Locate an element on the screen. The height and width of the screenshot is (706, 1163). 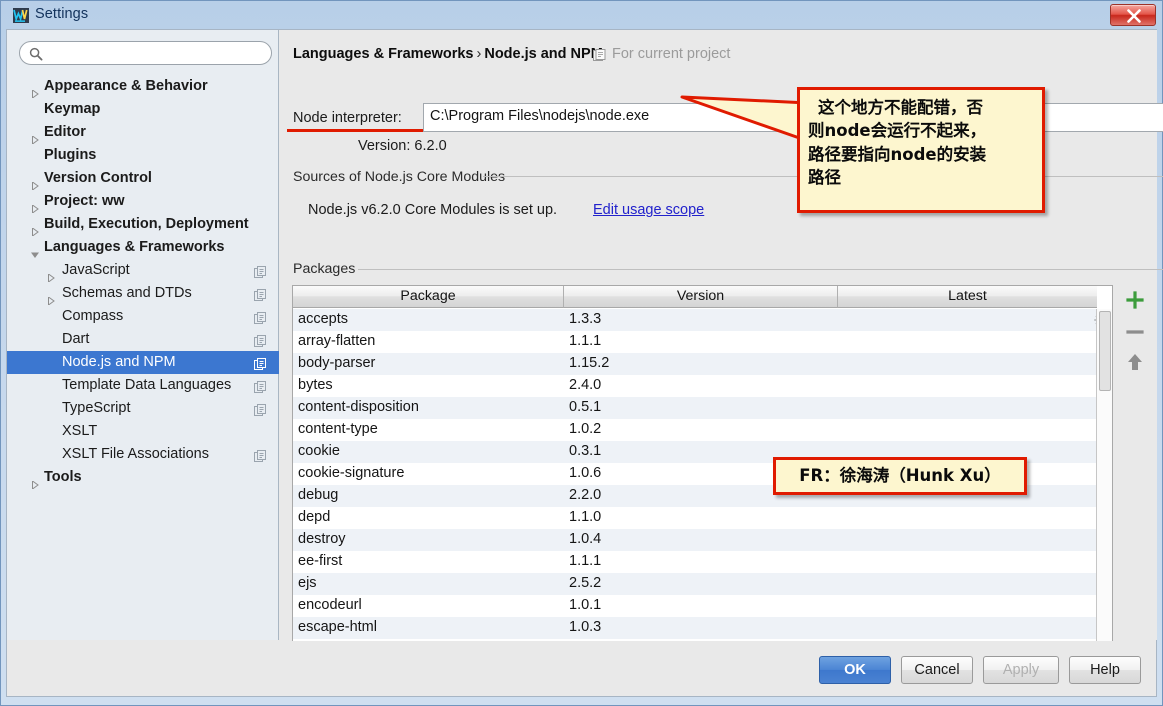
sidebar-item-template-data-languages: Template Data Languages is located at coordinates (143, 385).